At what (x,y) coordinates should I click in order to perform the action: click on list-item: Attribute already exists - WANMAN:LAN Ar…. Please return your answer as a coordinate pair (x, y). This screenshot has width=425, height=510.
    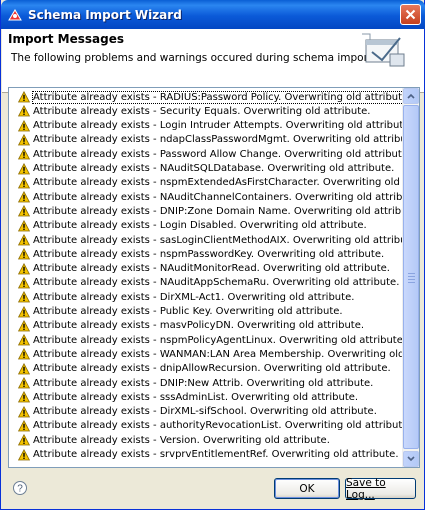
    Looking at the image, I should click on (210, 354).